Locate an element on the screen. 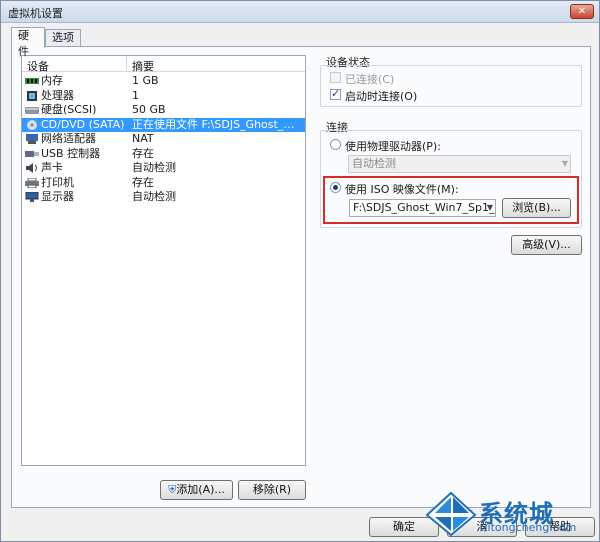 This screenshot has width=600, height=542. device-row-display: 显示器 自动检测 is located at coordinates (163, 197).